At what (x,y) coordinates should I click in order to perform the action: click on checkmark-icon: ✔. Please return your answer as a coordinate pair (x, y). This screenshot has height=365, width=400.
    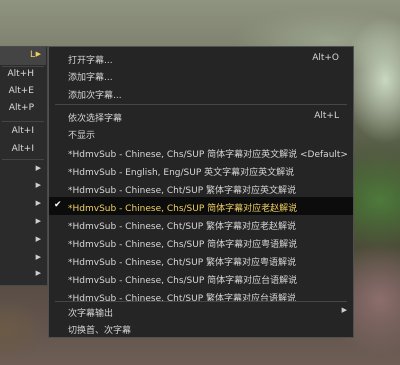
    Looking at the image, I should click on (58, 205).